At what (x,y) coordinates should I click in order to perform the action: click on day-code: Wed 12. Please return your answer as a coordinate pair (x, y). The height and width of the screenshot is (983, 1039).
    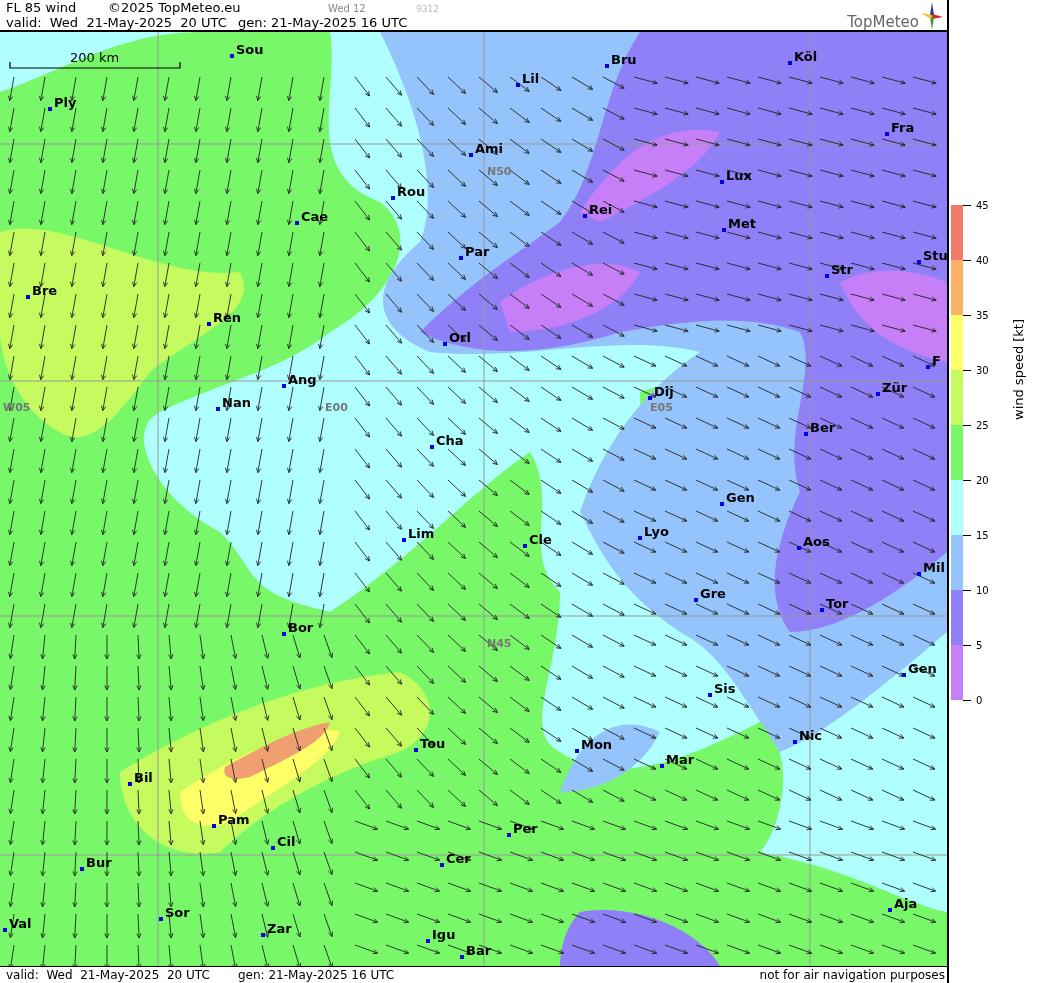
    Looking at the image, I should click on (347, 8).